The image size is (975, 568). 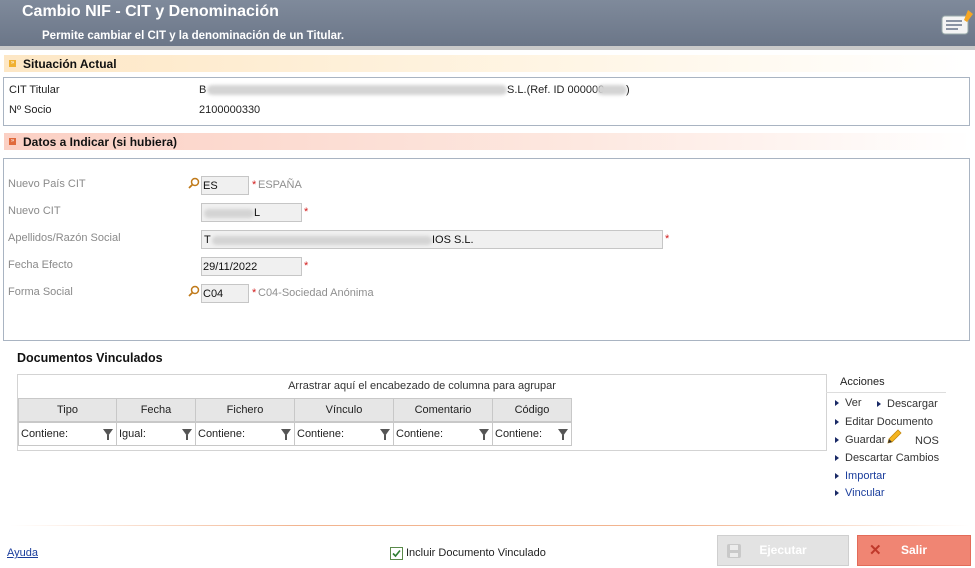 I want to click on filter-cell-fecha: Igual:, so click(x=156, y=434).